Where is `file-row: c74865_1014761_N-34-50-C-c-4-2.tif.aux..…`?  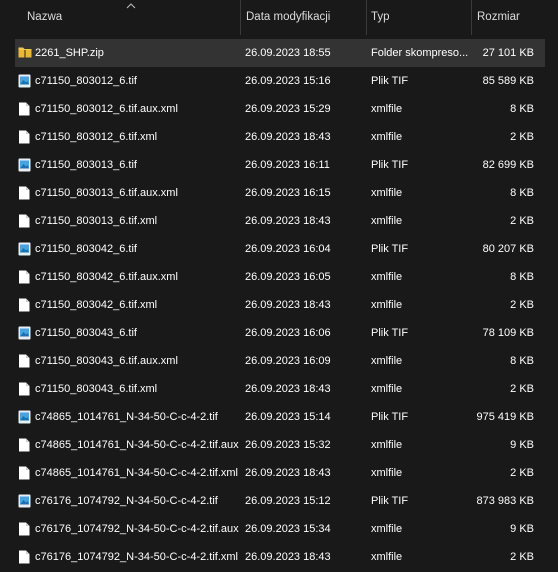
file-row: c74865_1014761_N-34-50-C-c-4-2.tif.aux..… is located at coordinates (280, 445).